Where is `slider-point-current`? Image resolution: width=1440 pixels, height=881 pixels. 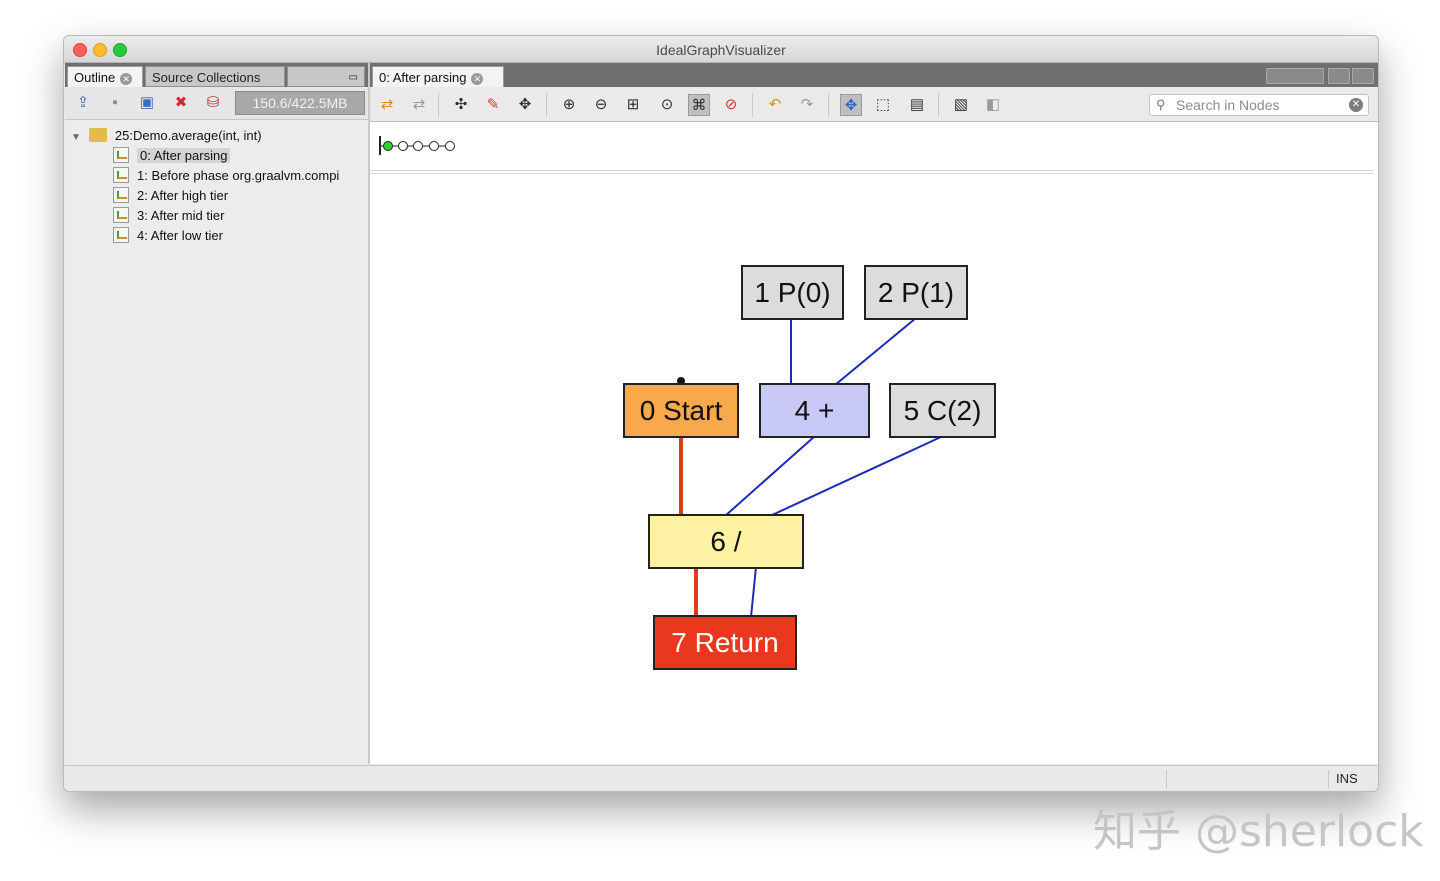 slider-point-current is located at coordinates (388, 146).